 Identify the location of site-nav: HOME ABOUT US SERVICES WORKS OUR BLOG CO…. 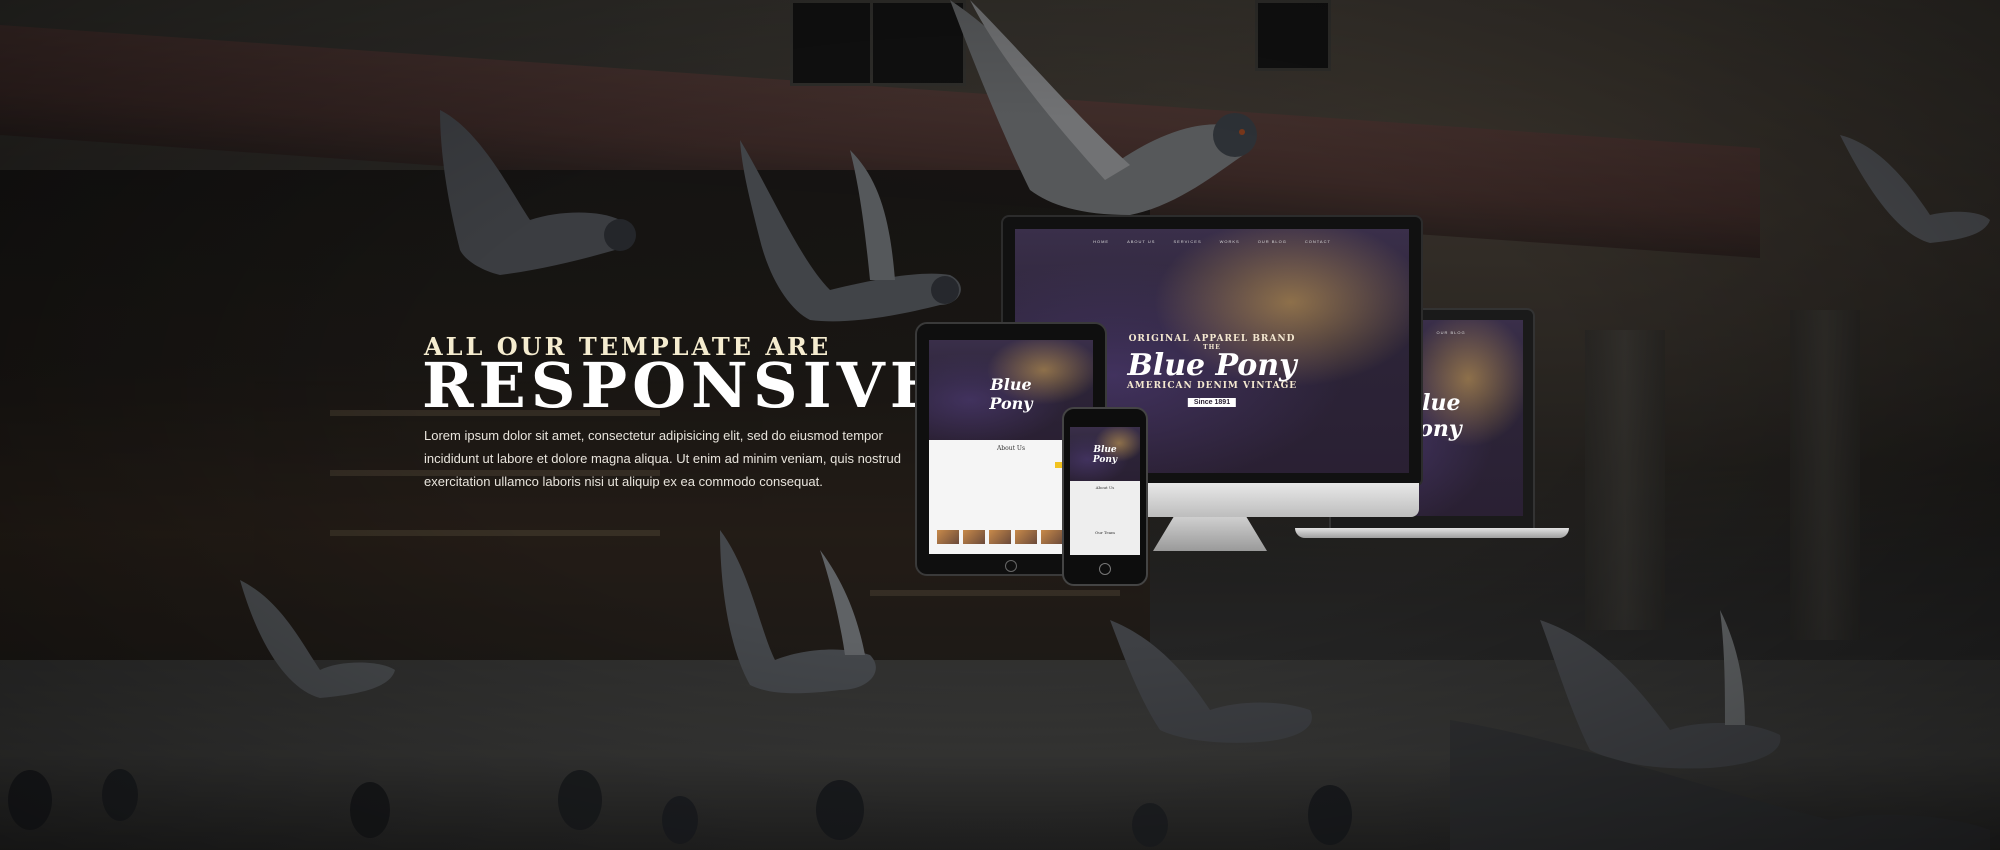
(1212, 241).